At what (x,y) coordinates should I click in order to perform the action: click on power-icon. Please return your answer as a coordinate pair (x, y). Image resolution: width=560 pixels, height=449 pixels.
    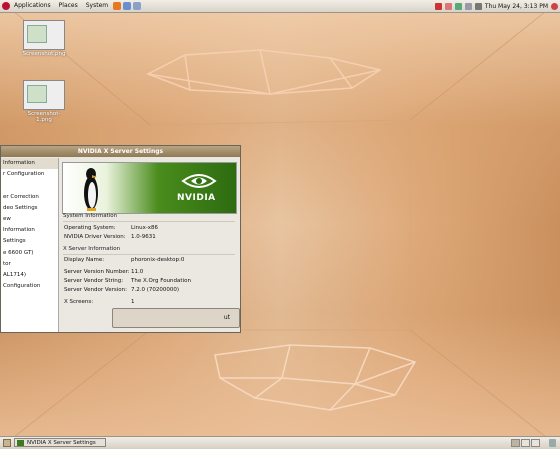
    Looking at the image, I should click on (554, 6).